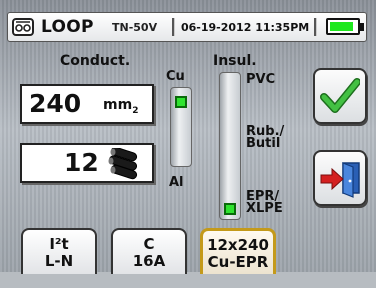 This screenshot has width=376, height=288. Describe the element at coordinates (235, 61) in the screenshot. I see `insulation-label: Insul.` at that location.